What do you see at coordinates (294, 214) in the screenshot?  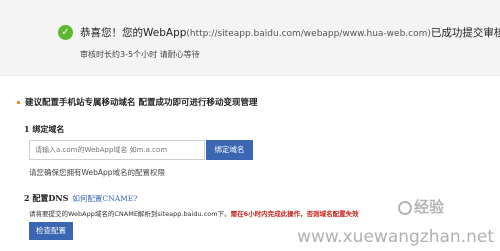 I see `cname-warning: 需在6小时内完成此操作，否则域名配置失效` at bounding box center [294, 214].